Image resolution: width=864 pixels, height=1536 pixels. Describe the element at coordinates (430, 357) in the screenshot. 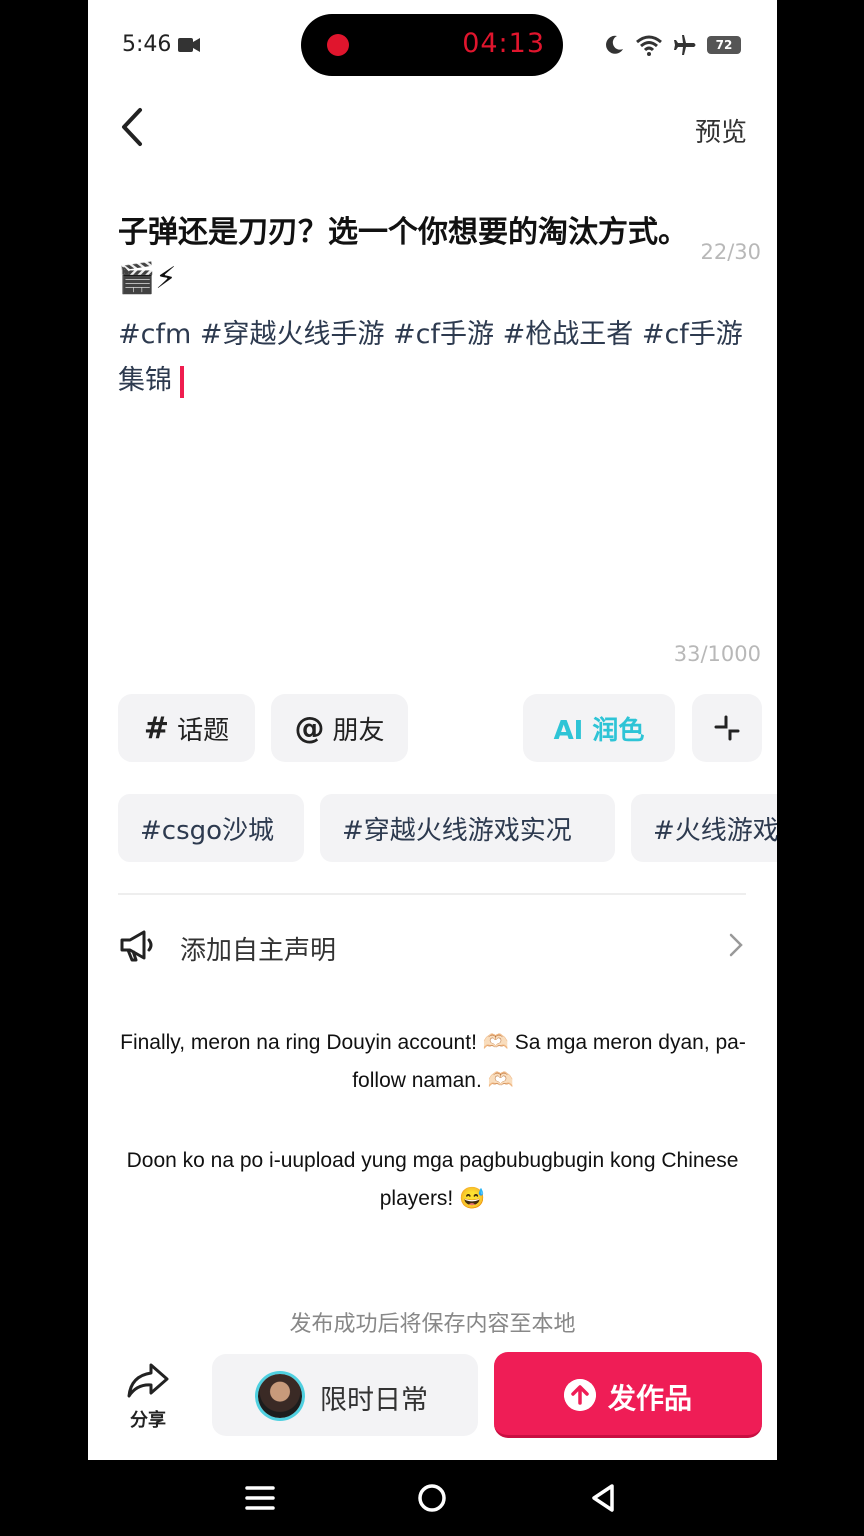

I see `hashtag-text: #cfm #穿越火线手游 #cf手游 #枪战王者 #cf手游集锦` at that location.